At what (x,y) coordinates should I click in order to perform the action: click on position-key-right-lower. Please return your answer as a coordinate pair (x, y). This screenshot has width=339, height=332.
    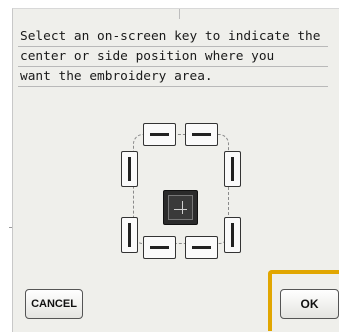
    Looking at the image, I should click on (232, 235).